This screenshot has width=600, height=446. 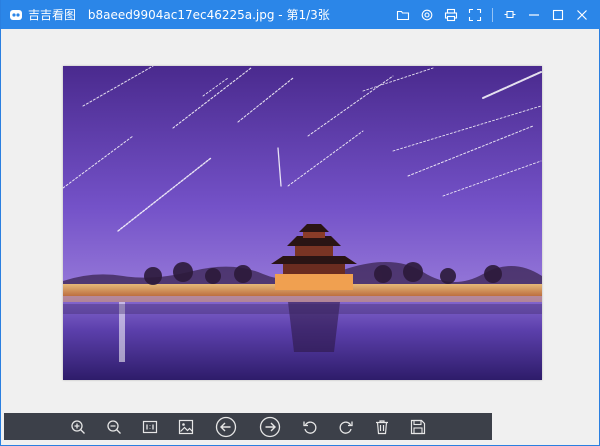 I want to click on maximize-icon, so click(x=558, y=15).